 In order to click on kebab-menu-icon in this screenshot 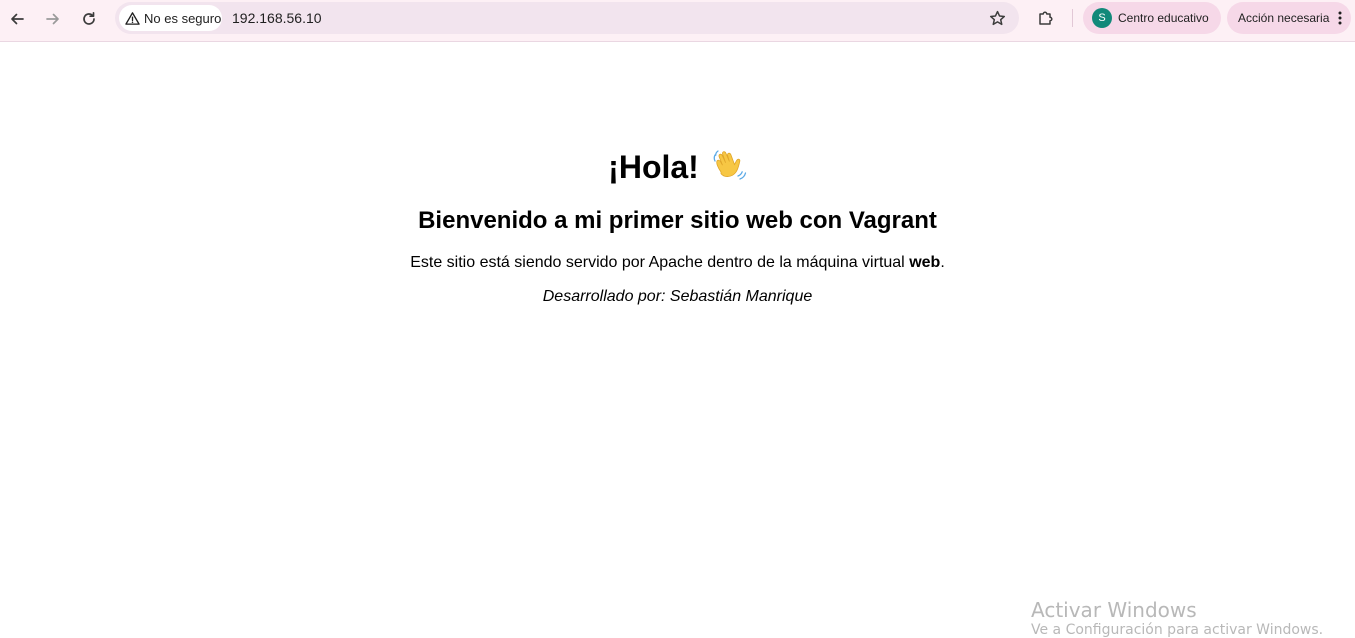, I will do `click(1340, 18)`.